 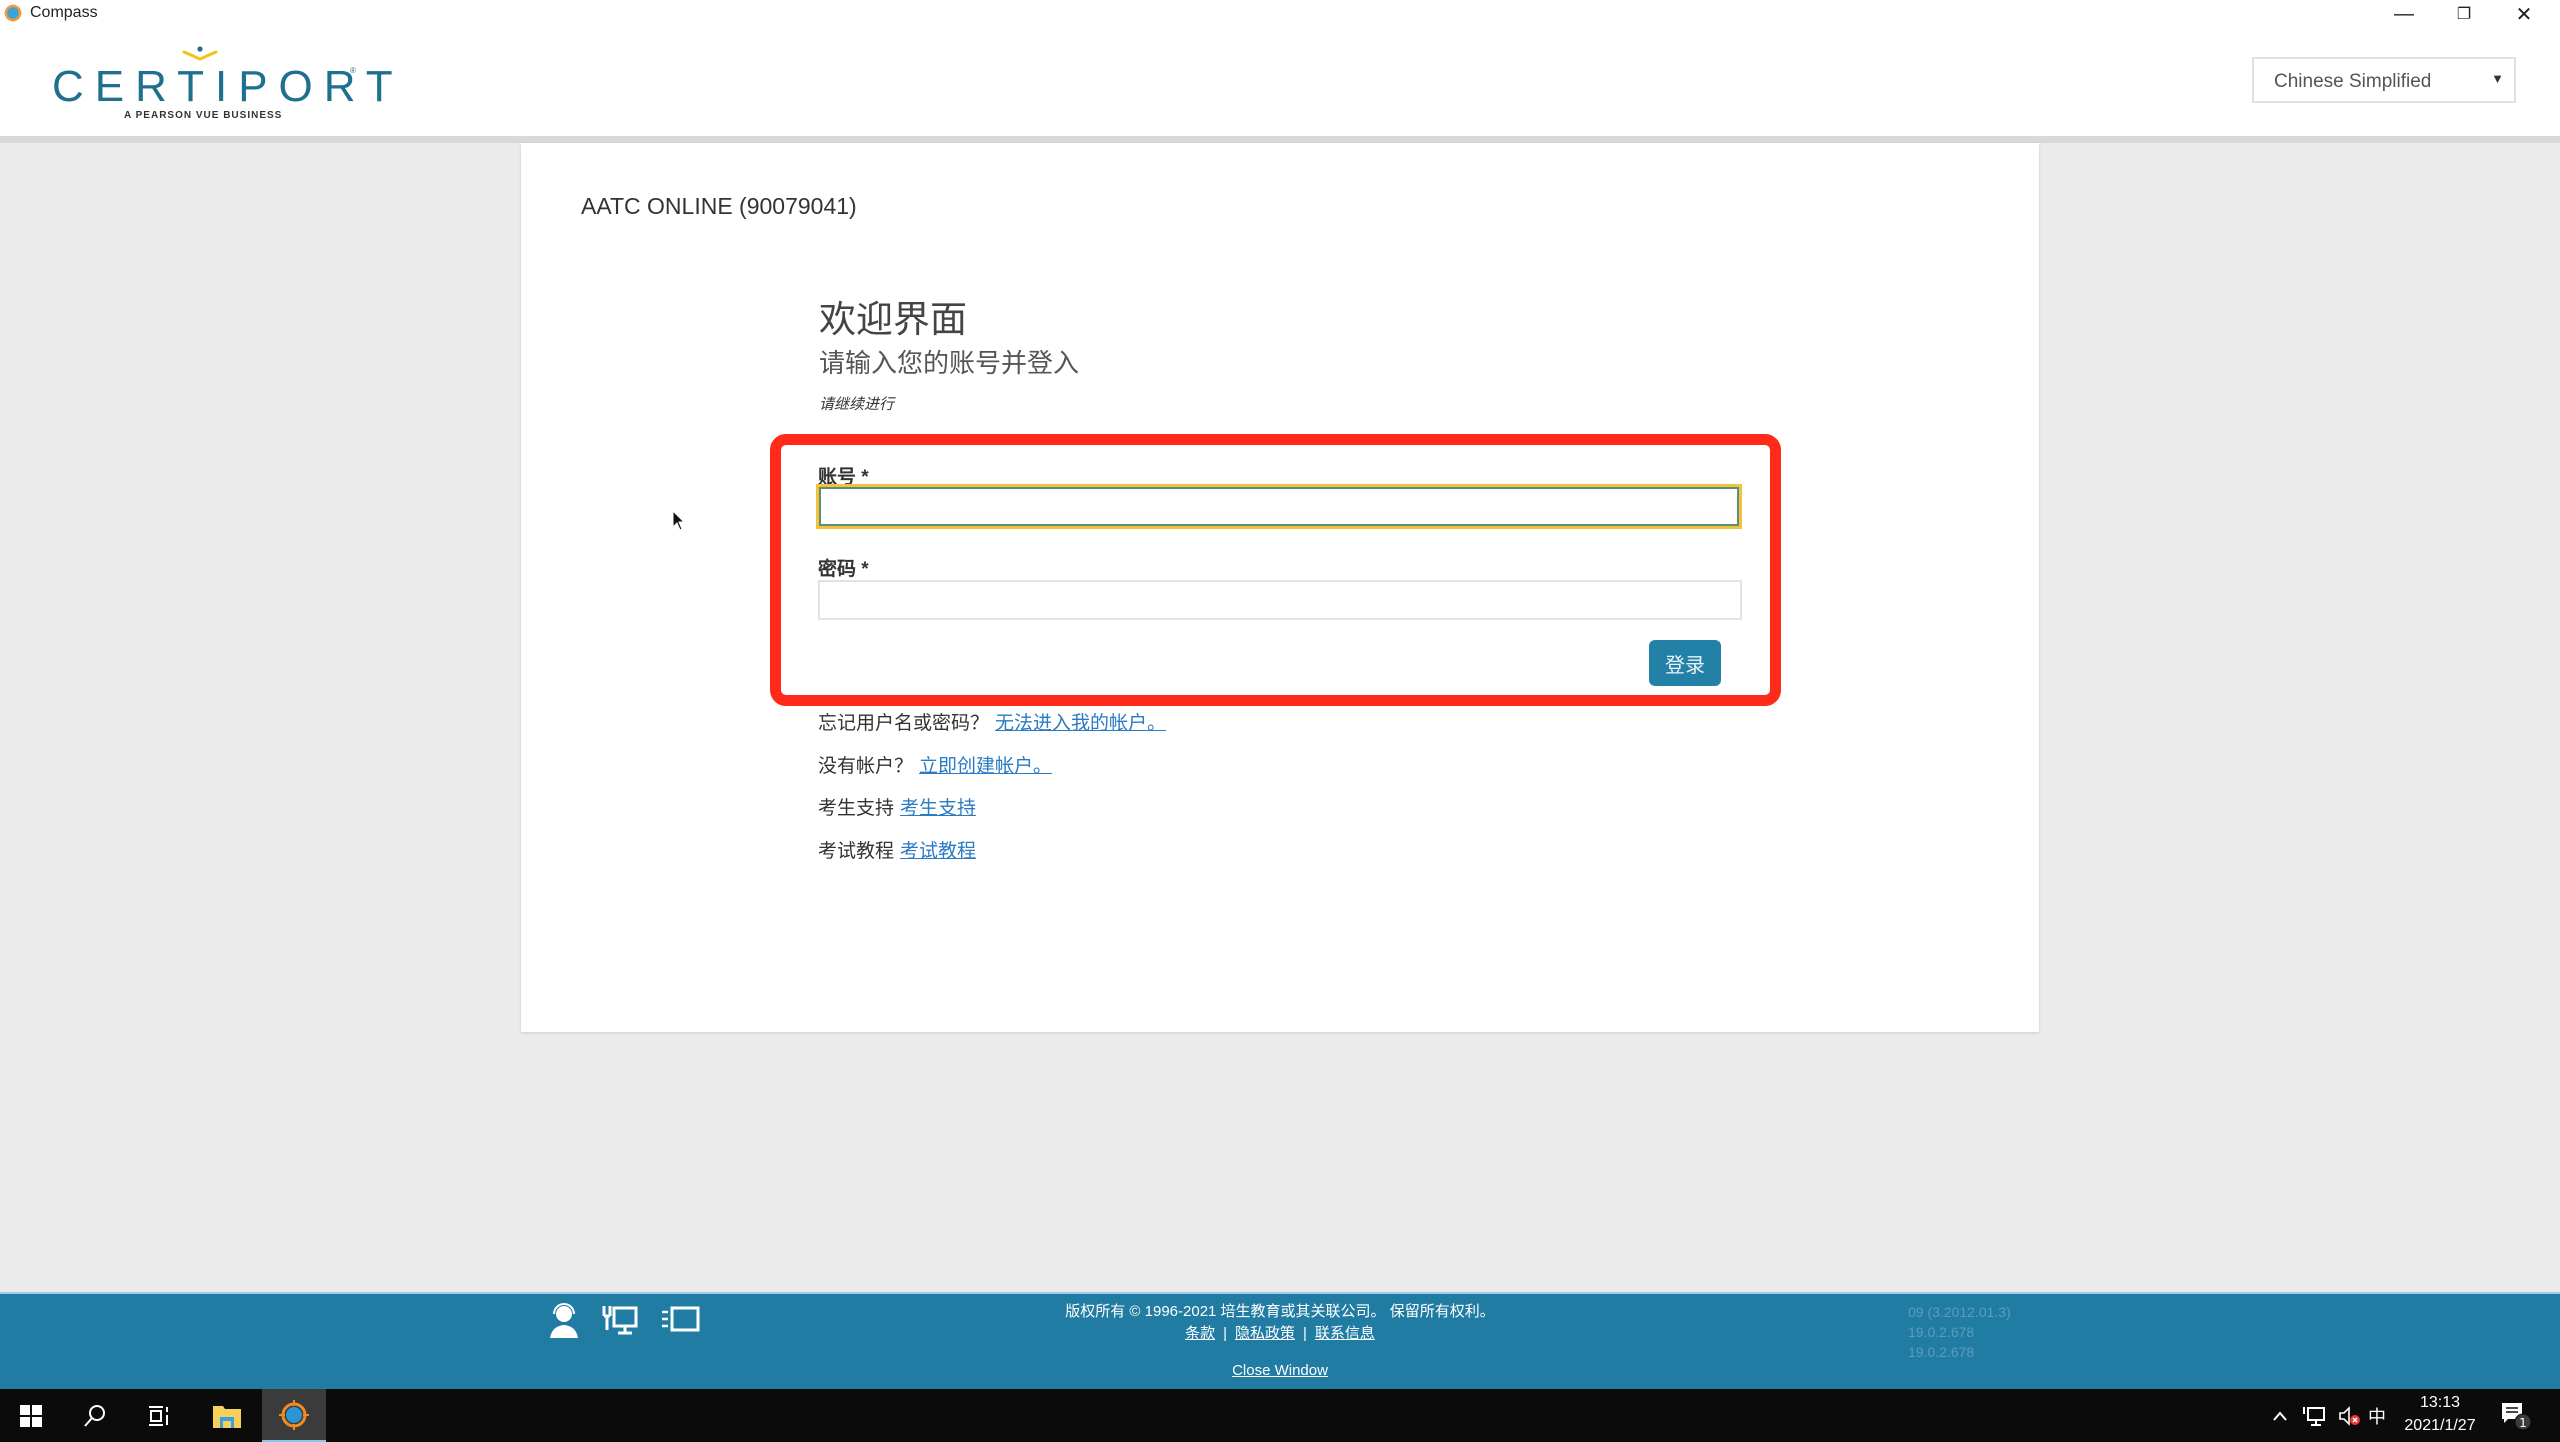 I want to click on taskbar, so click(x=1280, y=1415).